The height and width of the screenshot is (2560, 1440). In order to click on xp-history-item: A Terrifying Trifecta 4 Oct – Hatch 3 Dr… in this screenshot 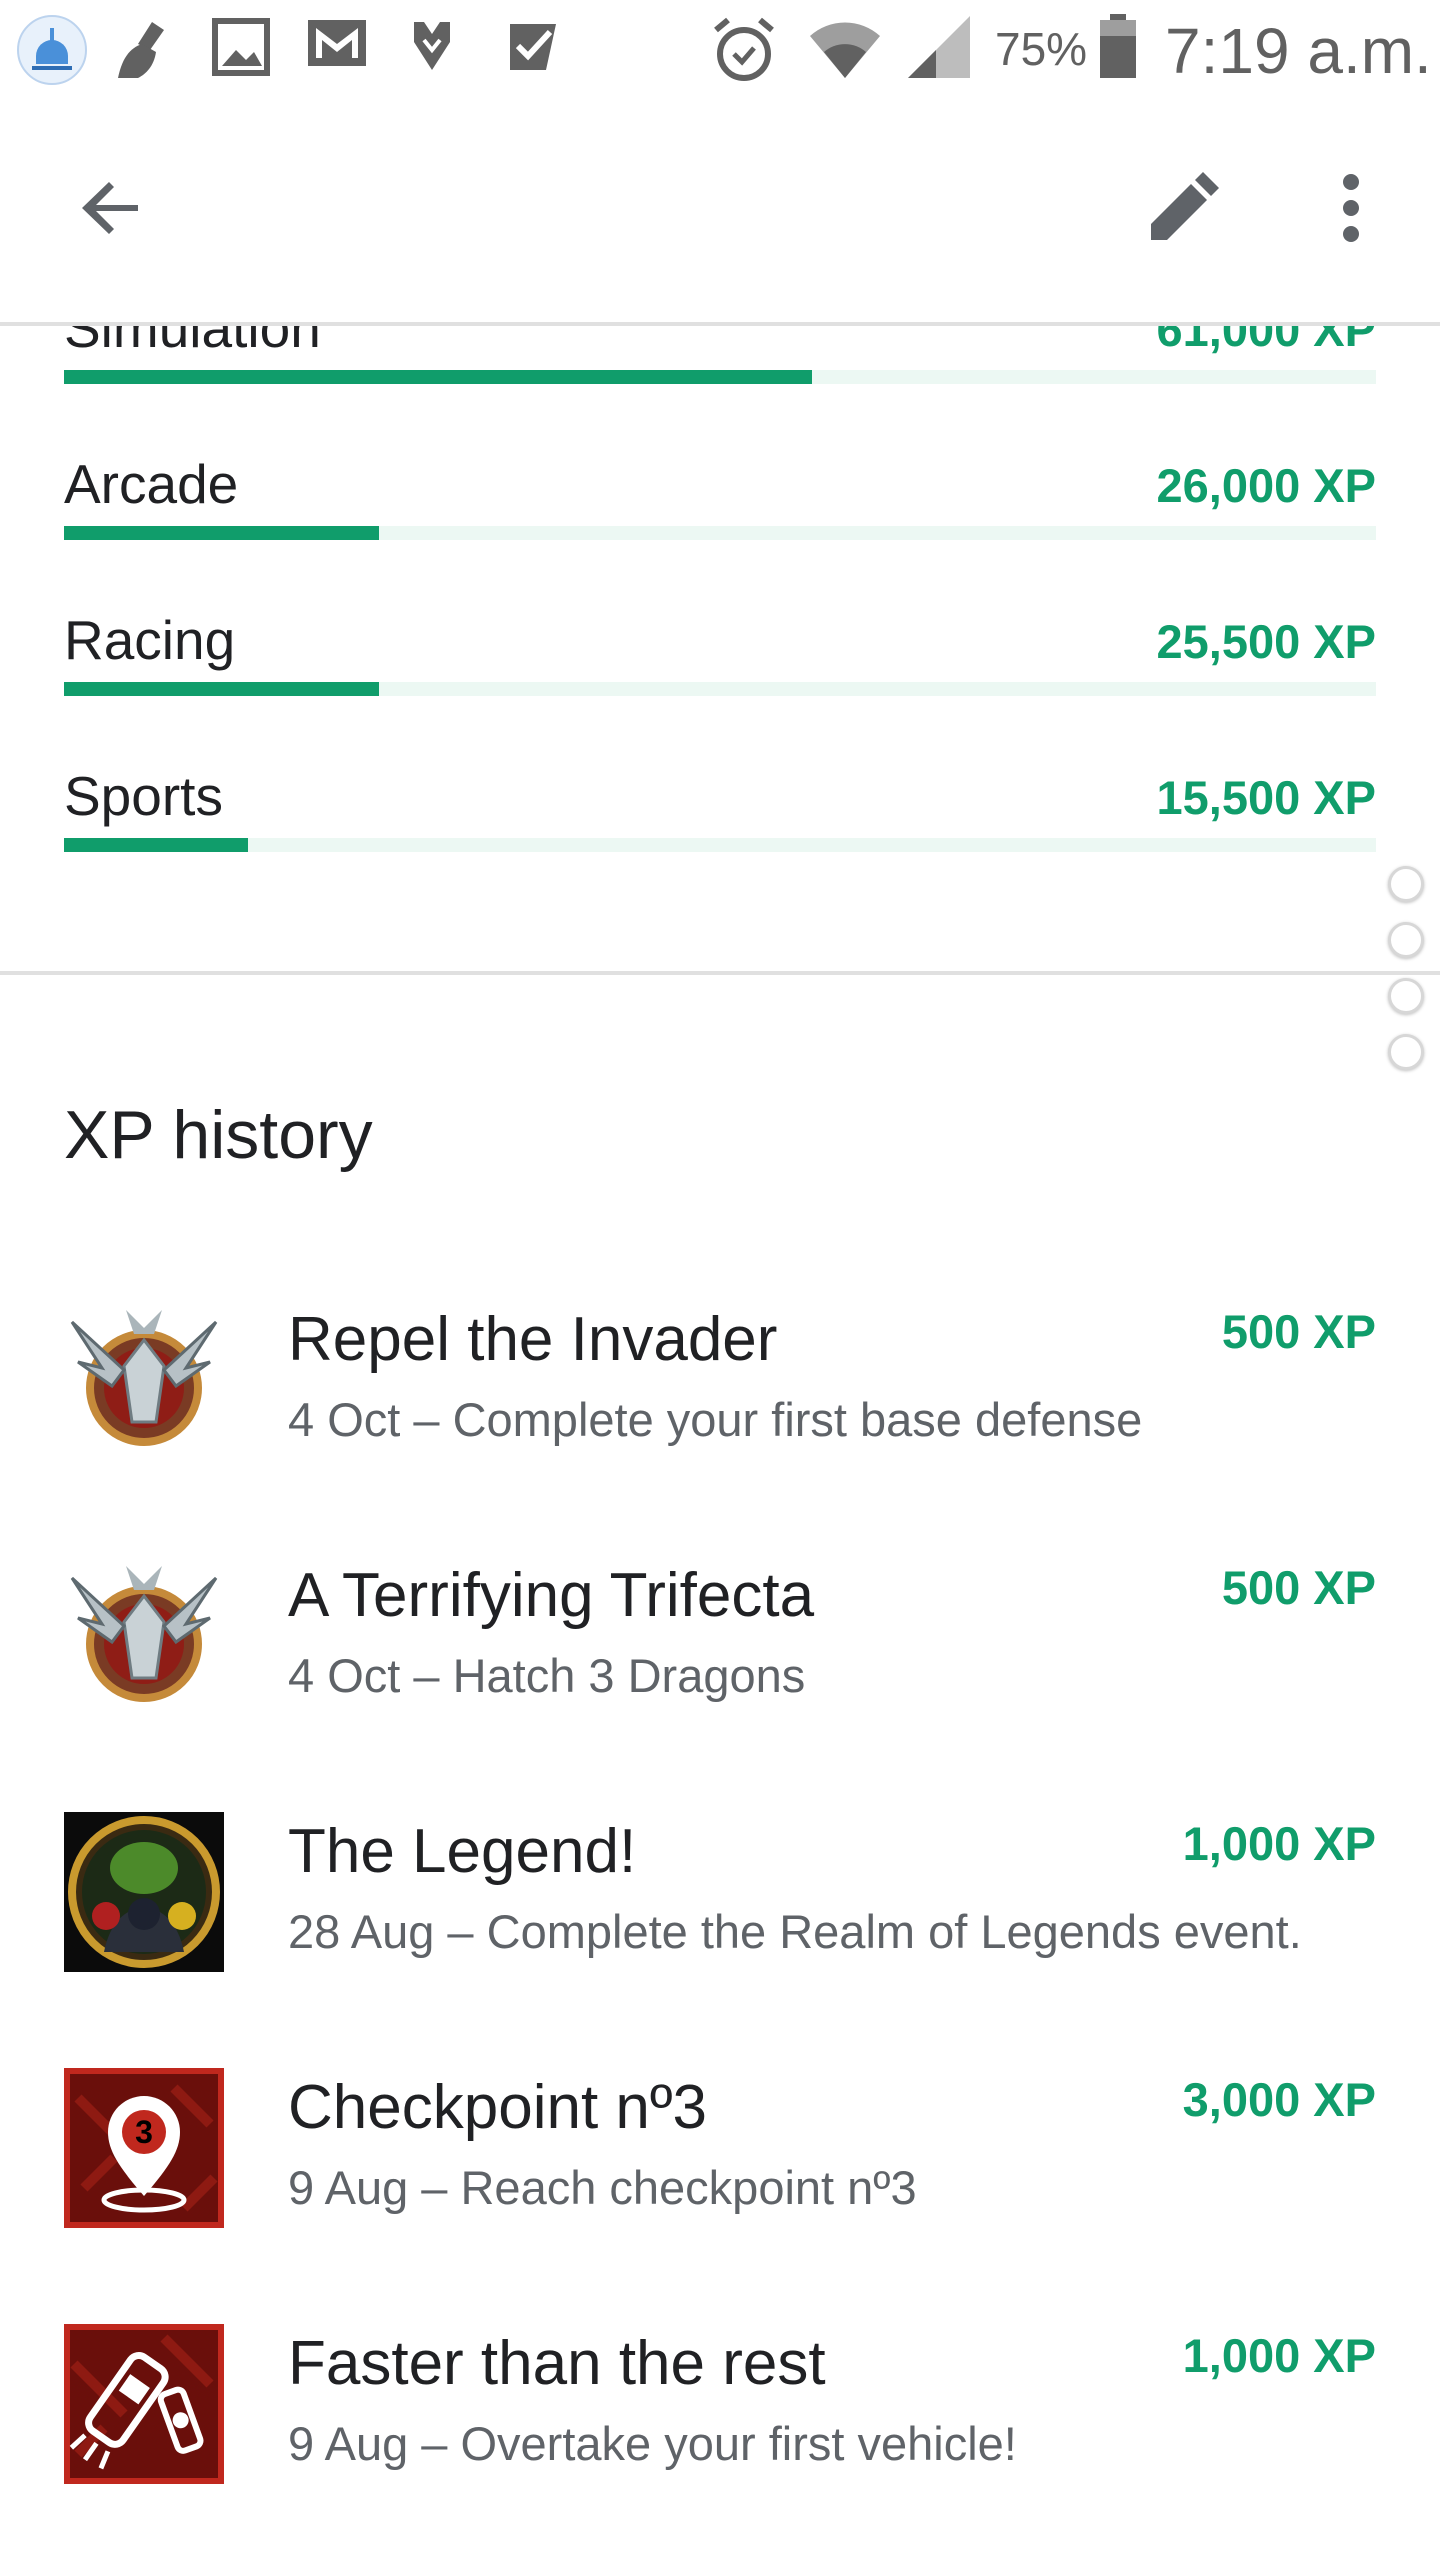, I will do `click(720, 1656)`.